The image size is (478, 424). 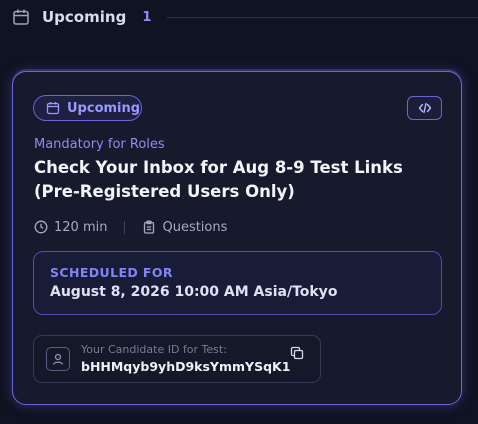 I want to click on status-label: Upcoming, so click(x=104, y=108).